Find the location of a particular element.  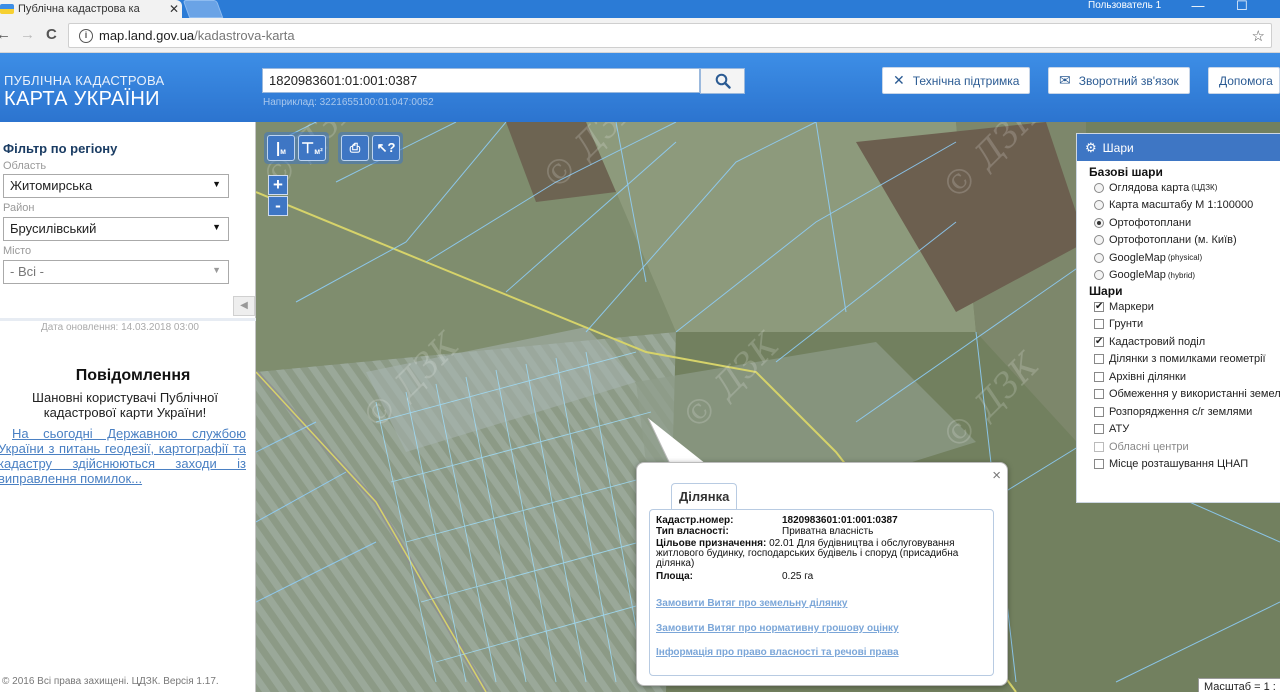

district-label: Район is located at coordinates (19, 208).